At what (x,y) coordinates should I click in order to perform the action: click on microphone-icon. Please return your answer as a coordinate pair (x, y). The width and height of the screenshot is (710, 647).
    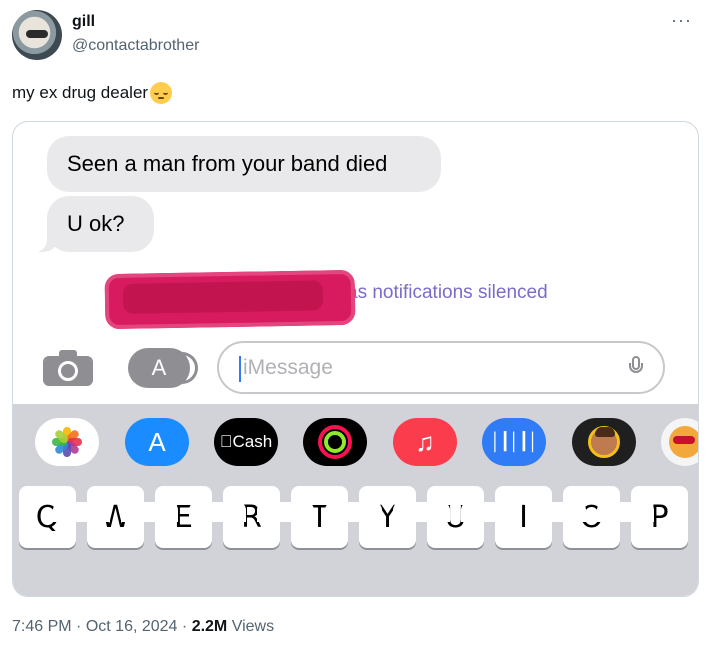
    Looking at the image, I should click on (636, 367).